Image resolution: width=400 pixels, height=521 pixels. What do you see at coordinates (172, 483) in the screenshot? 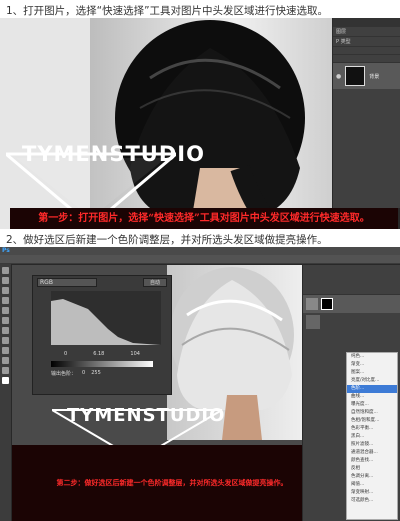
I see `step2-banner: 第二步：做好选区后新建一个色阶调整层，并对所选头发区域做提亮操作。` at bounding box center [172, 483].